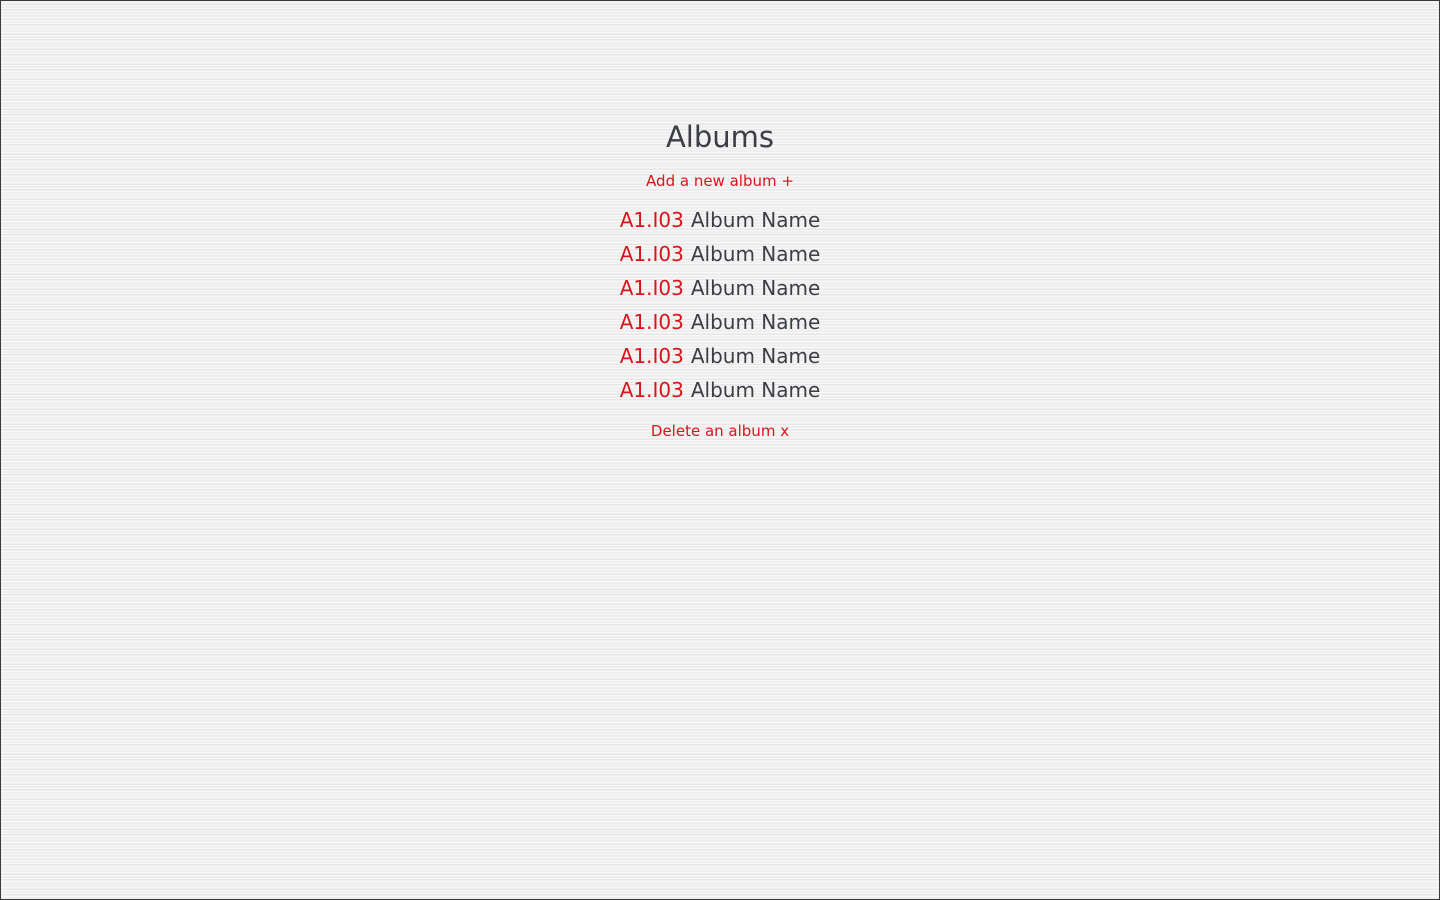  What do you see at coordinates (720, 181) in the screenshot?
I see `add-album-link: Add a new album +` at bounding box center [720, 181].